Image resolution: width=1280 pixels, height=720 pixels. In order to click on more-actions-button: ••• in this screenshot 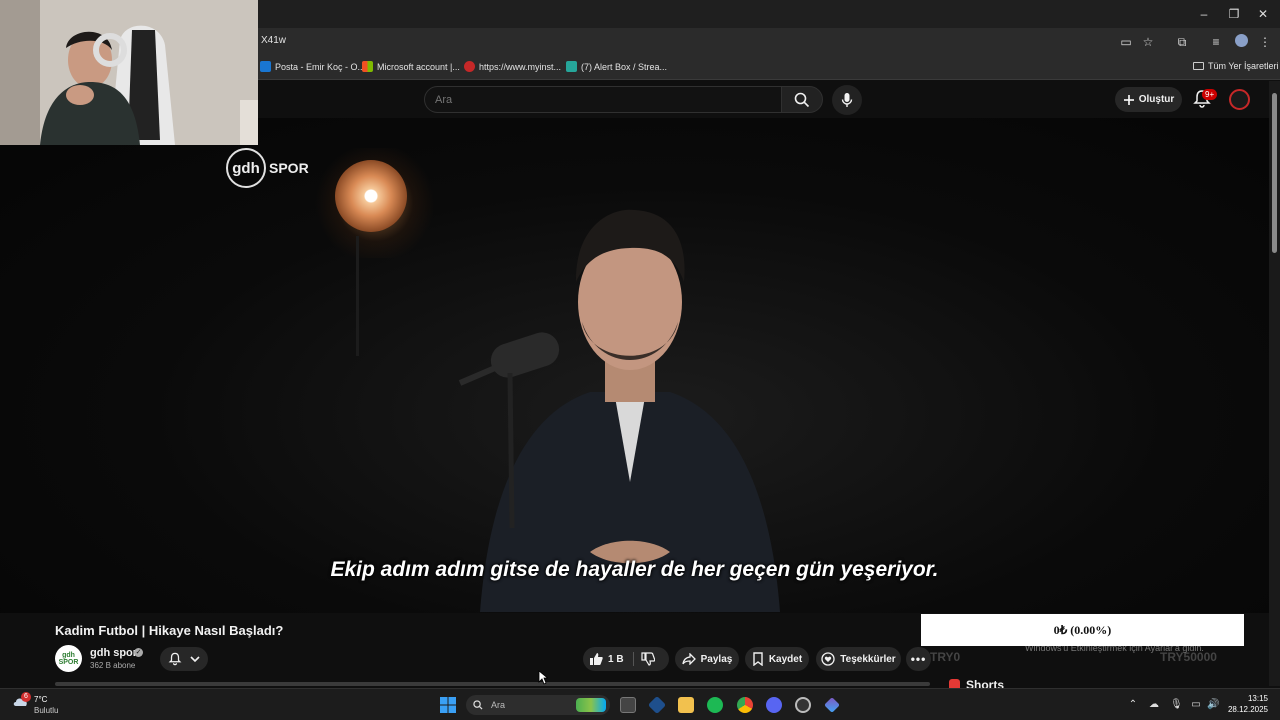, I will do `click(918, 659)`.